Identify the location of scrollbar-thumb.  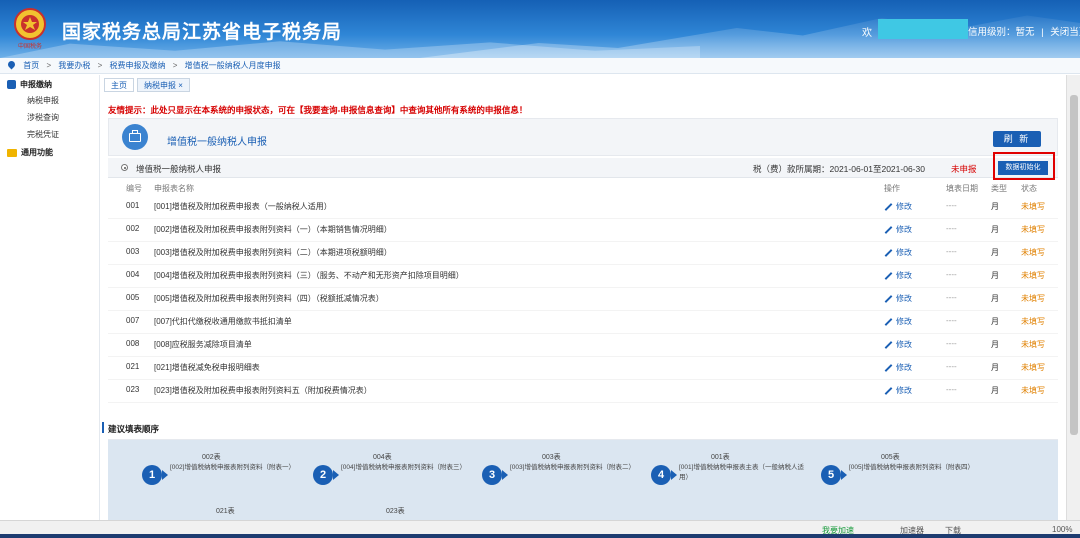
(1074, 265).